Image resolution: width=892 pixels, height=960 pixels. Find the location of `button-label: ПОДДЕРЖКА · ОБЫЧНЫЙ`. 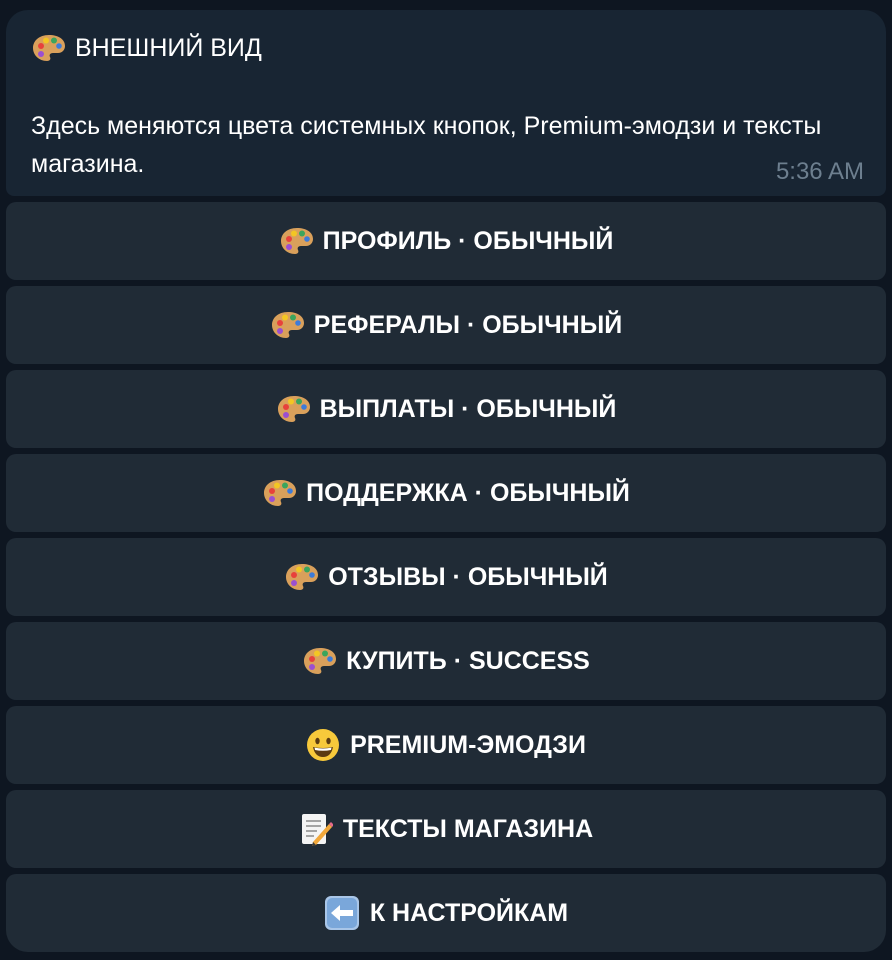

button-label: ПОДДЕРЖКА · ОБЫЧНЫЙ is located at coordinates (468, 492).